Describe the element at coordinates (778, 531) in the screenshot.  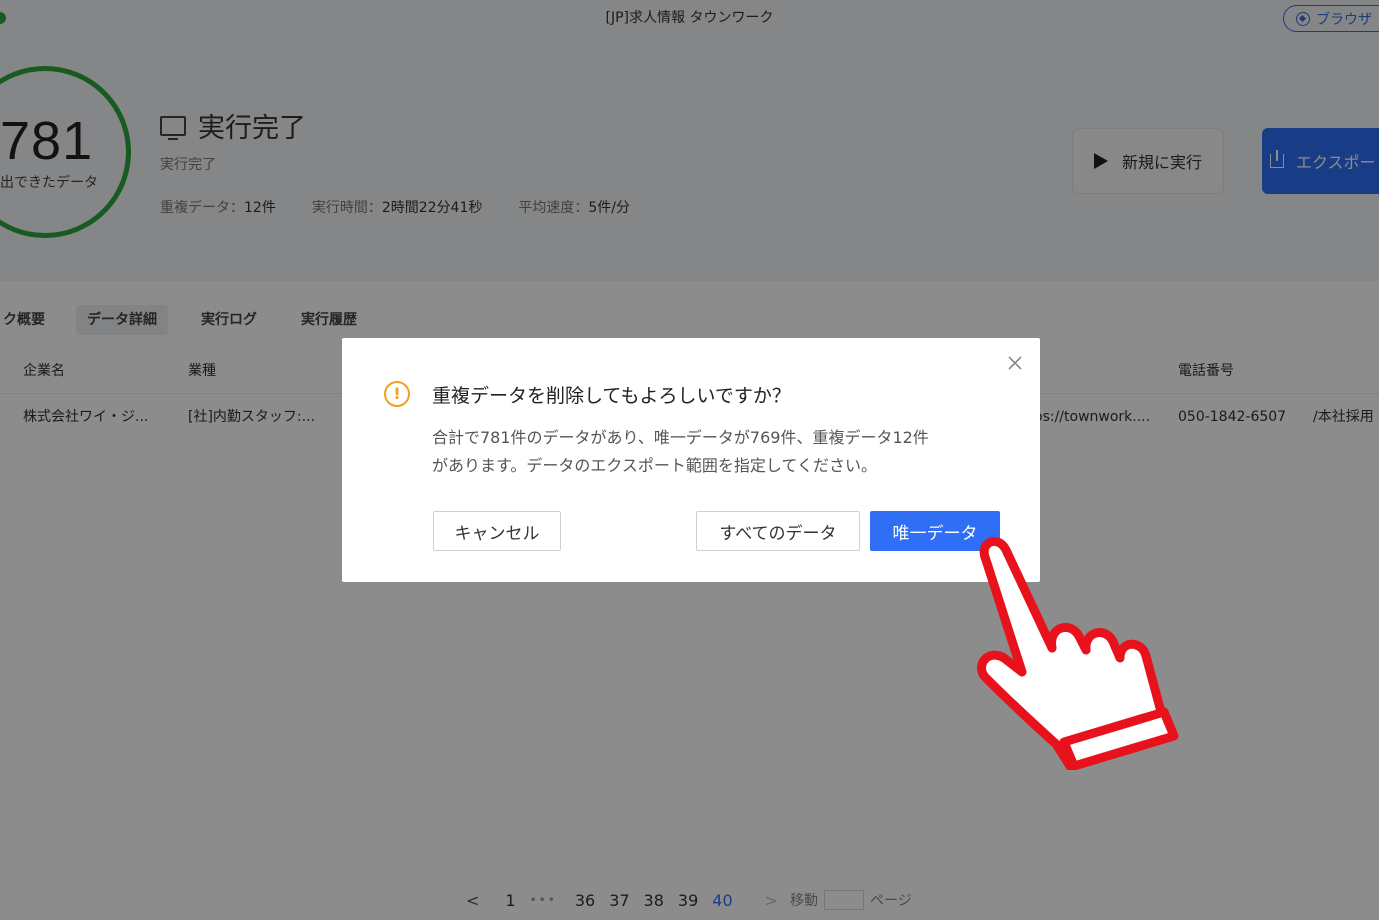
I see `all-data-button: すべてのデータ` at that location.